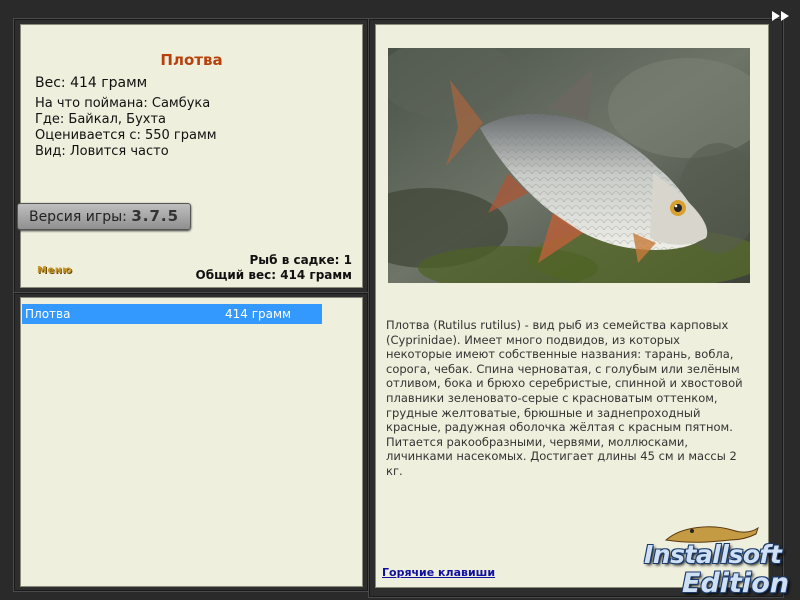  Describe the element at coordinates (172, 314) in the screenshot. I see `list-item: Плотва 414 грамм` at that location.